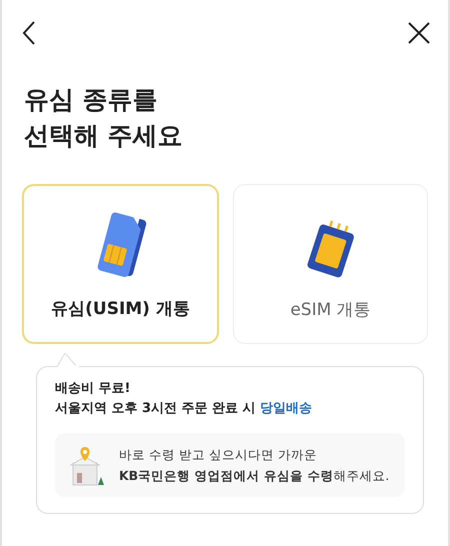  I want to click on back-icon, so click(29, 33).